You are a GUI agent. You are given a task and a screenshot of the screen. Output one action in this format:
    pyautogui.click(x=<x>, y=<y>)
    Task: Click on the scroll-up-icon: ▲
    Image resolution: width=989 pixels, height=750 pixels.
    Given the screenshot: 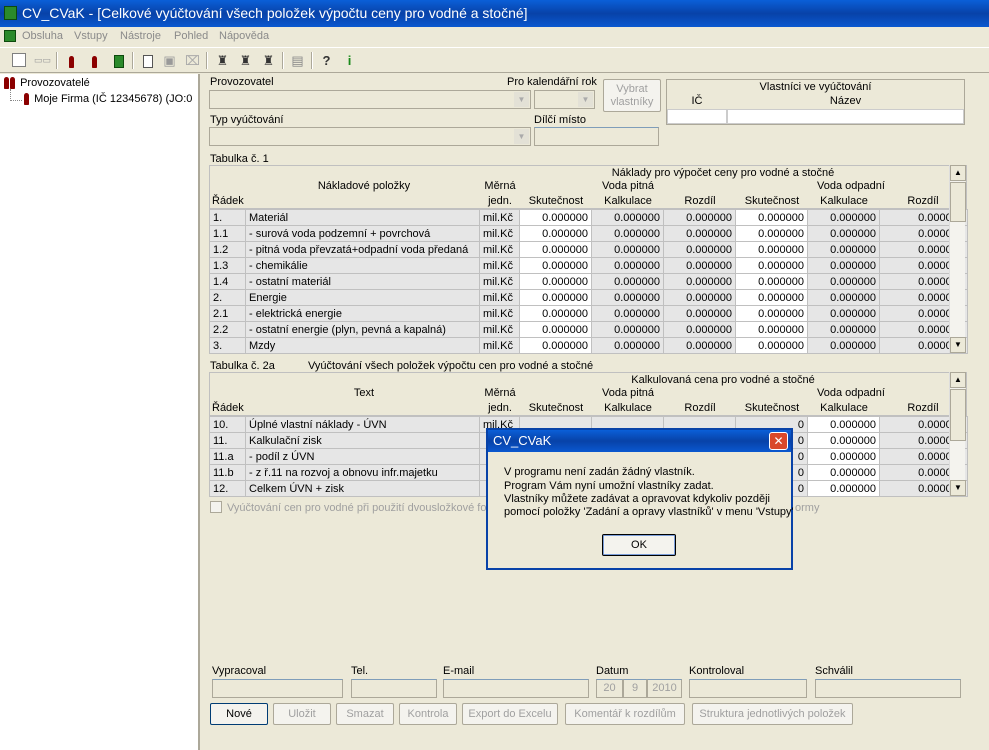 What is the action you would take?
    pyautogui.click(x=958, y=173)
    